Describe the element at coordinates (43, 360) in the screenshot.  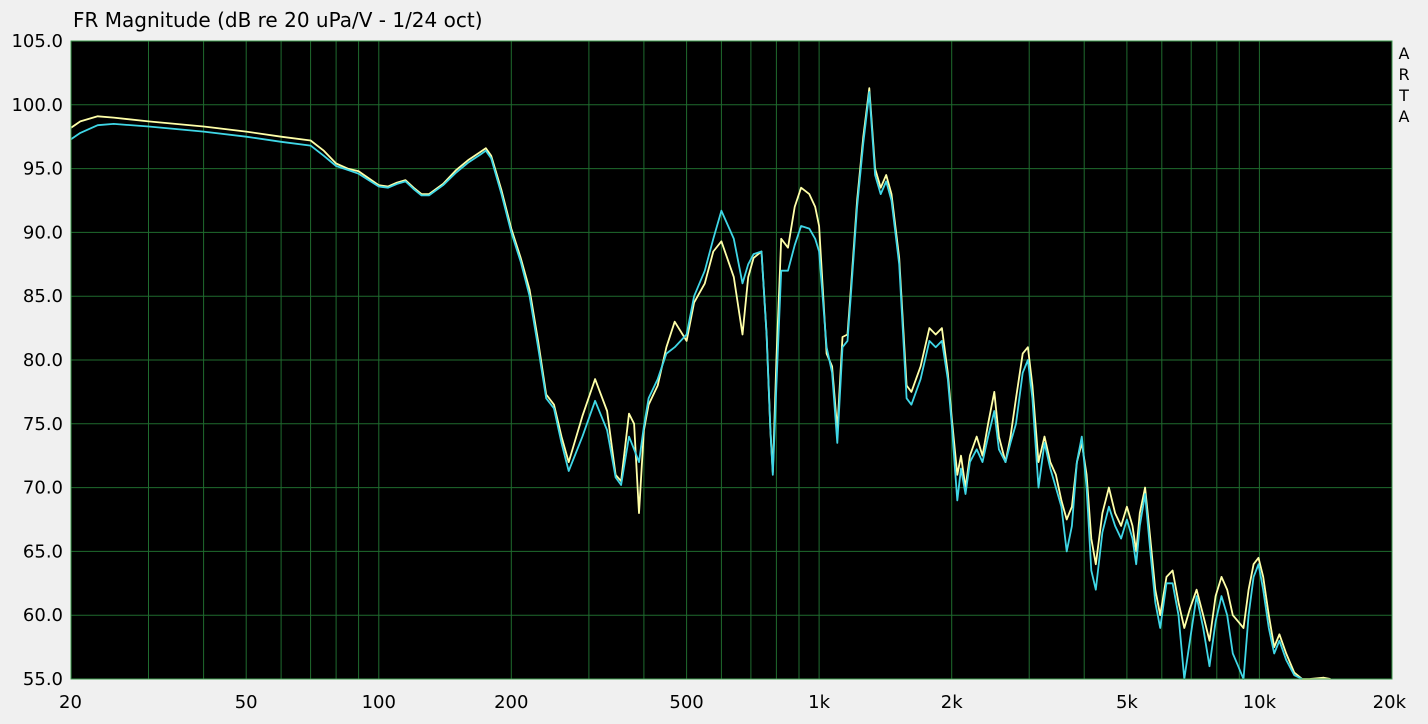
I see `y-tick-label: 80.0` at that location.